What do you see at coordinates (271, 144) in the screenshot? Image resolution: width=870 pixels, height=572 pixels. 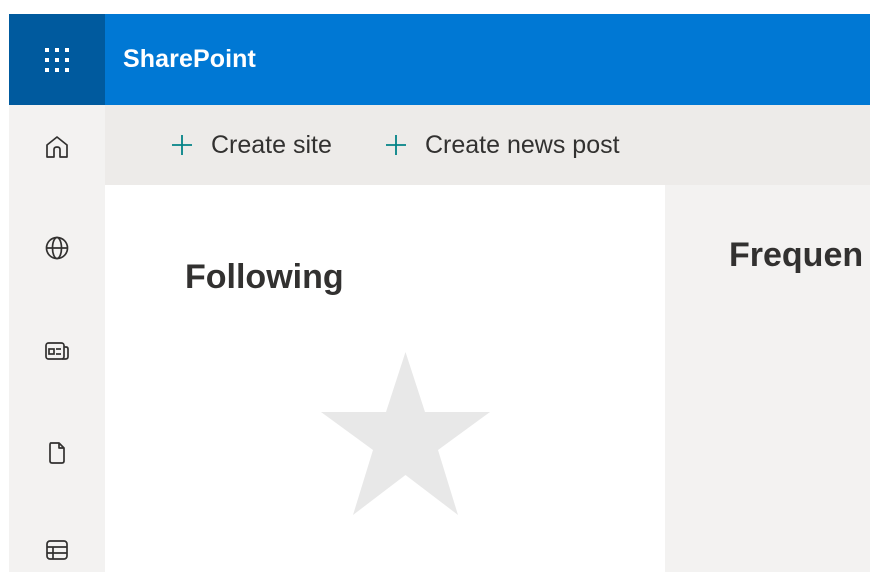 I see `create-site-label: Create site` at bounding box center [271, 144].